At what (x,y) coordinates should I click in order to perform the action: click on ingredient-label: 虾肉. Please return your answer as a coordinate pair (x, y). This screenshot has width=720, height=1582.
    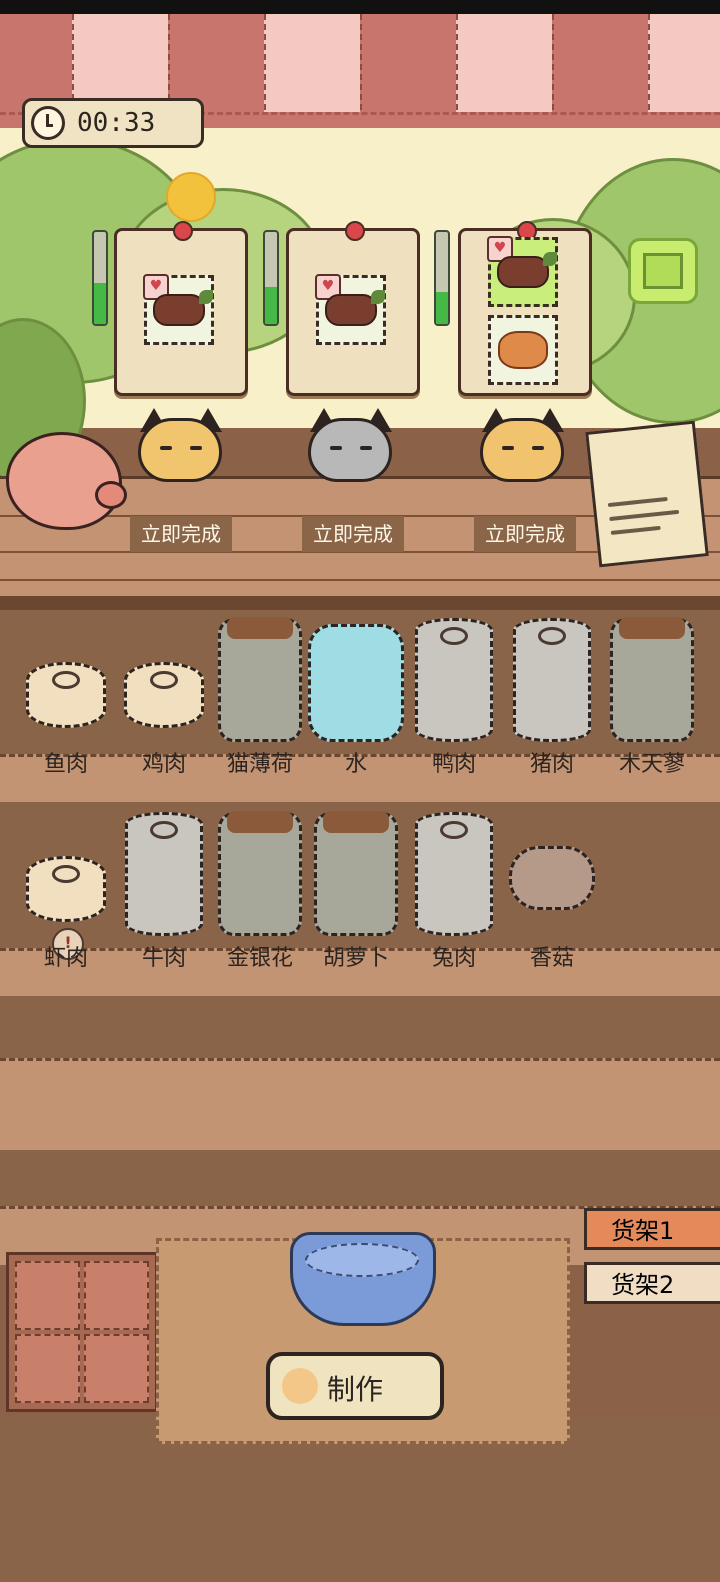
    Looking at the image, I should click on (65, 958).